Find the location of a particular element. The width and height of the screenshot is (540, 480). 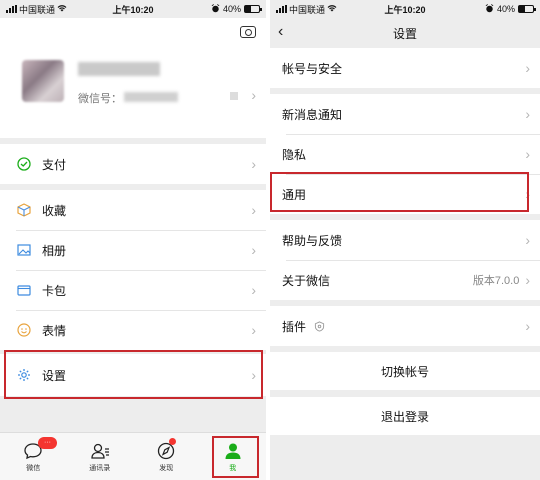

general-group: 新消息通知 › 隐私 › 通用 › is located at coordinates (405, 154).